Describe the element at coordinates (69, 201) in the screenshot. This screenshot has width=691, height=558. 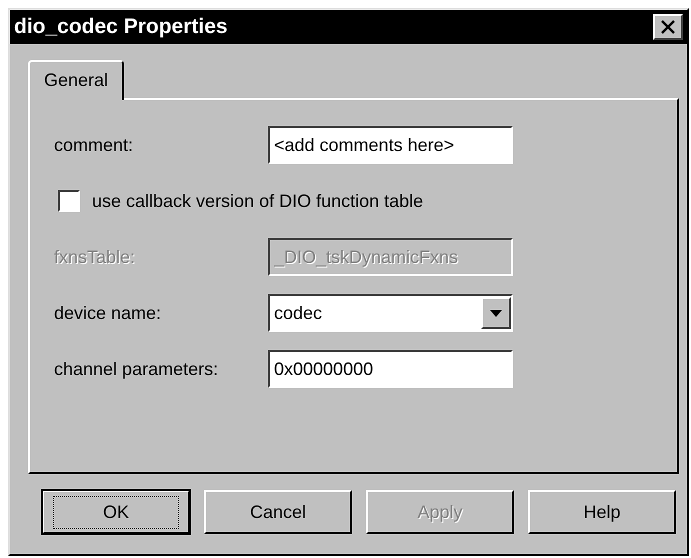
I see `checkbox` at that location.